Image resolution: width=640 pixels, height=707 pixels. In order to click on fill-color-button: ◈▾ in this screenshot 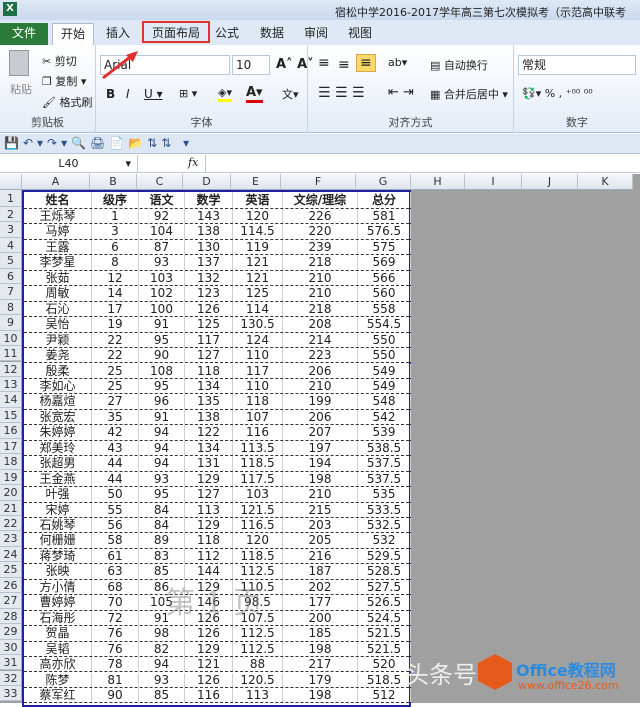, I will do `click(225, 94)`.